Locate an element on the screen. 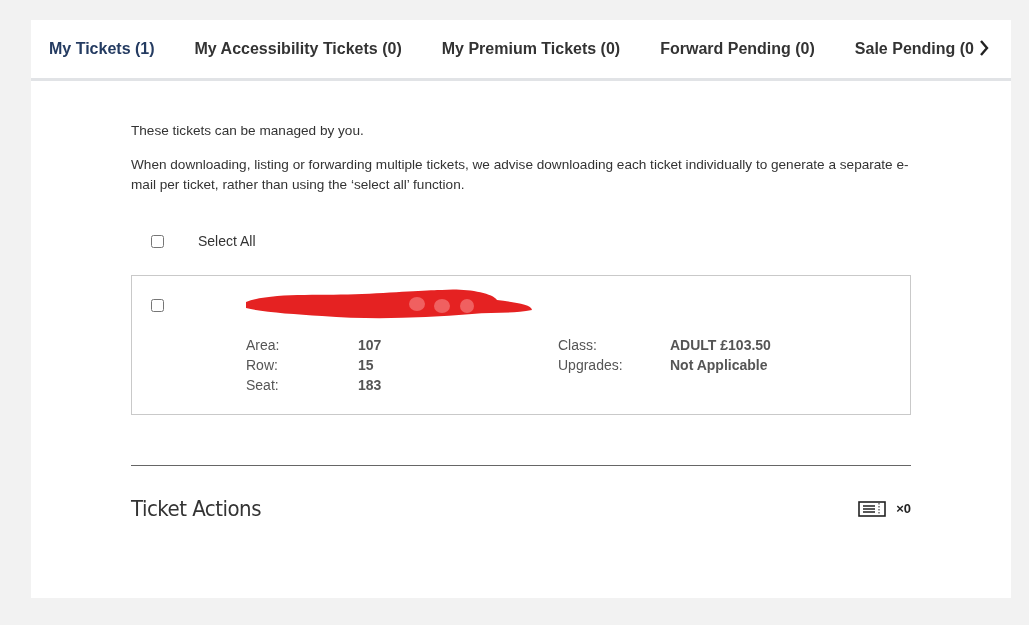  field-label: Class: is located at coordinates (578, 345).